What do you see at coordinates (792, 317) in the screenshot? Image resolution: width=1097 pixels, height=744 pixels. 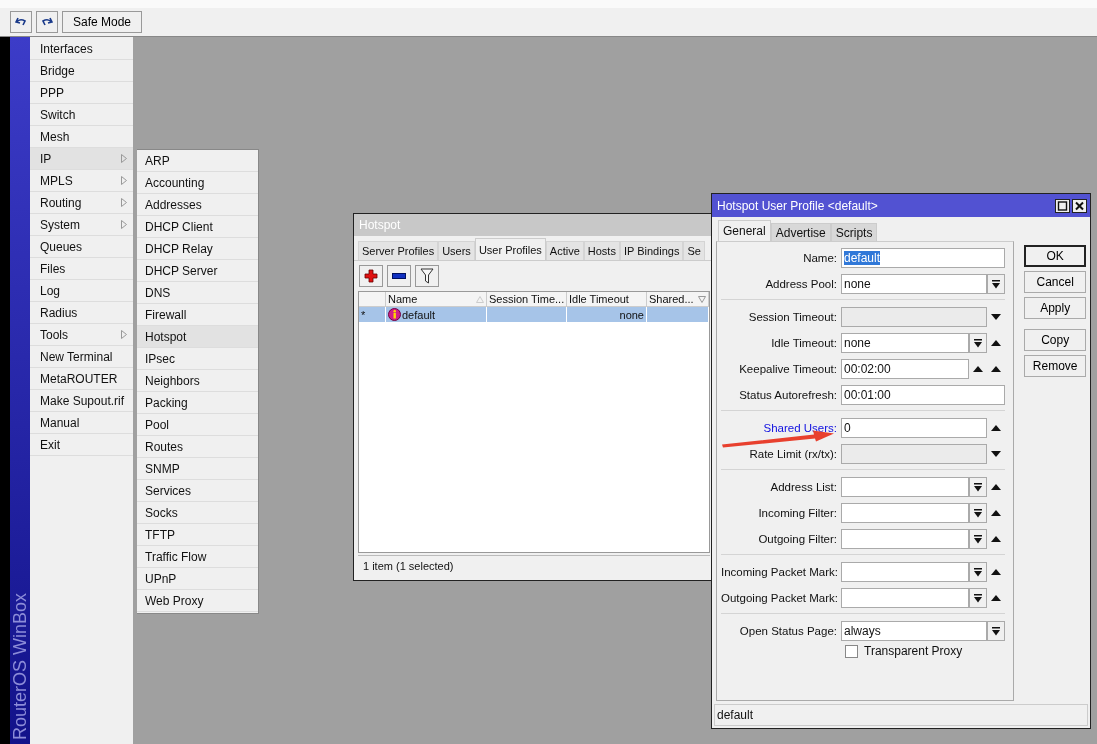 I see `field-label: Session Timeout:` at bounding box center [792, 317].